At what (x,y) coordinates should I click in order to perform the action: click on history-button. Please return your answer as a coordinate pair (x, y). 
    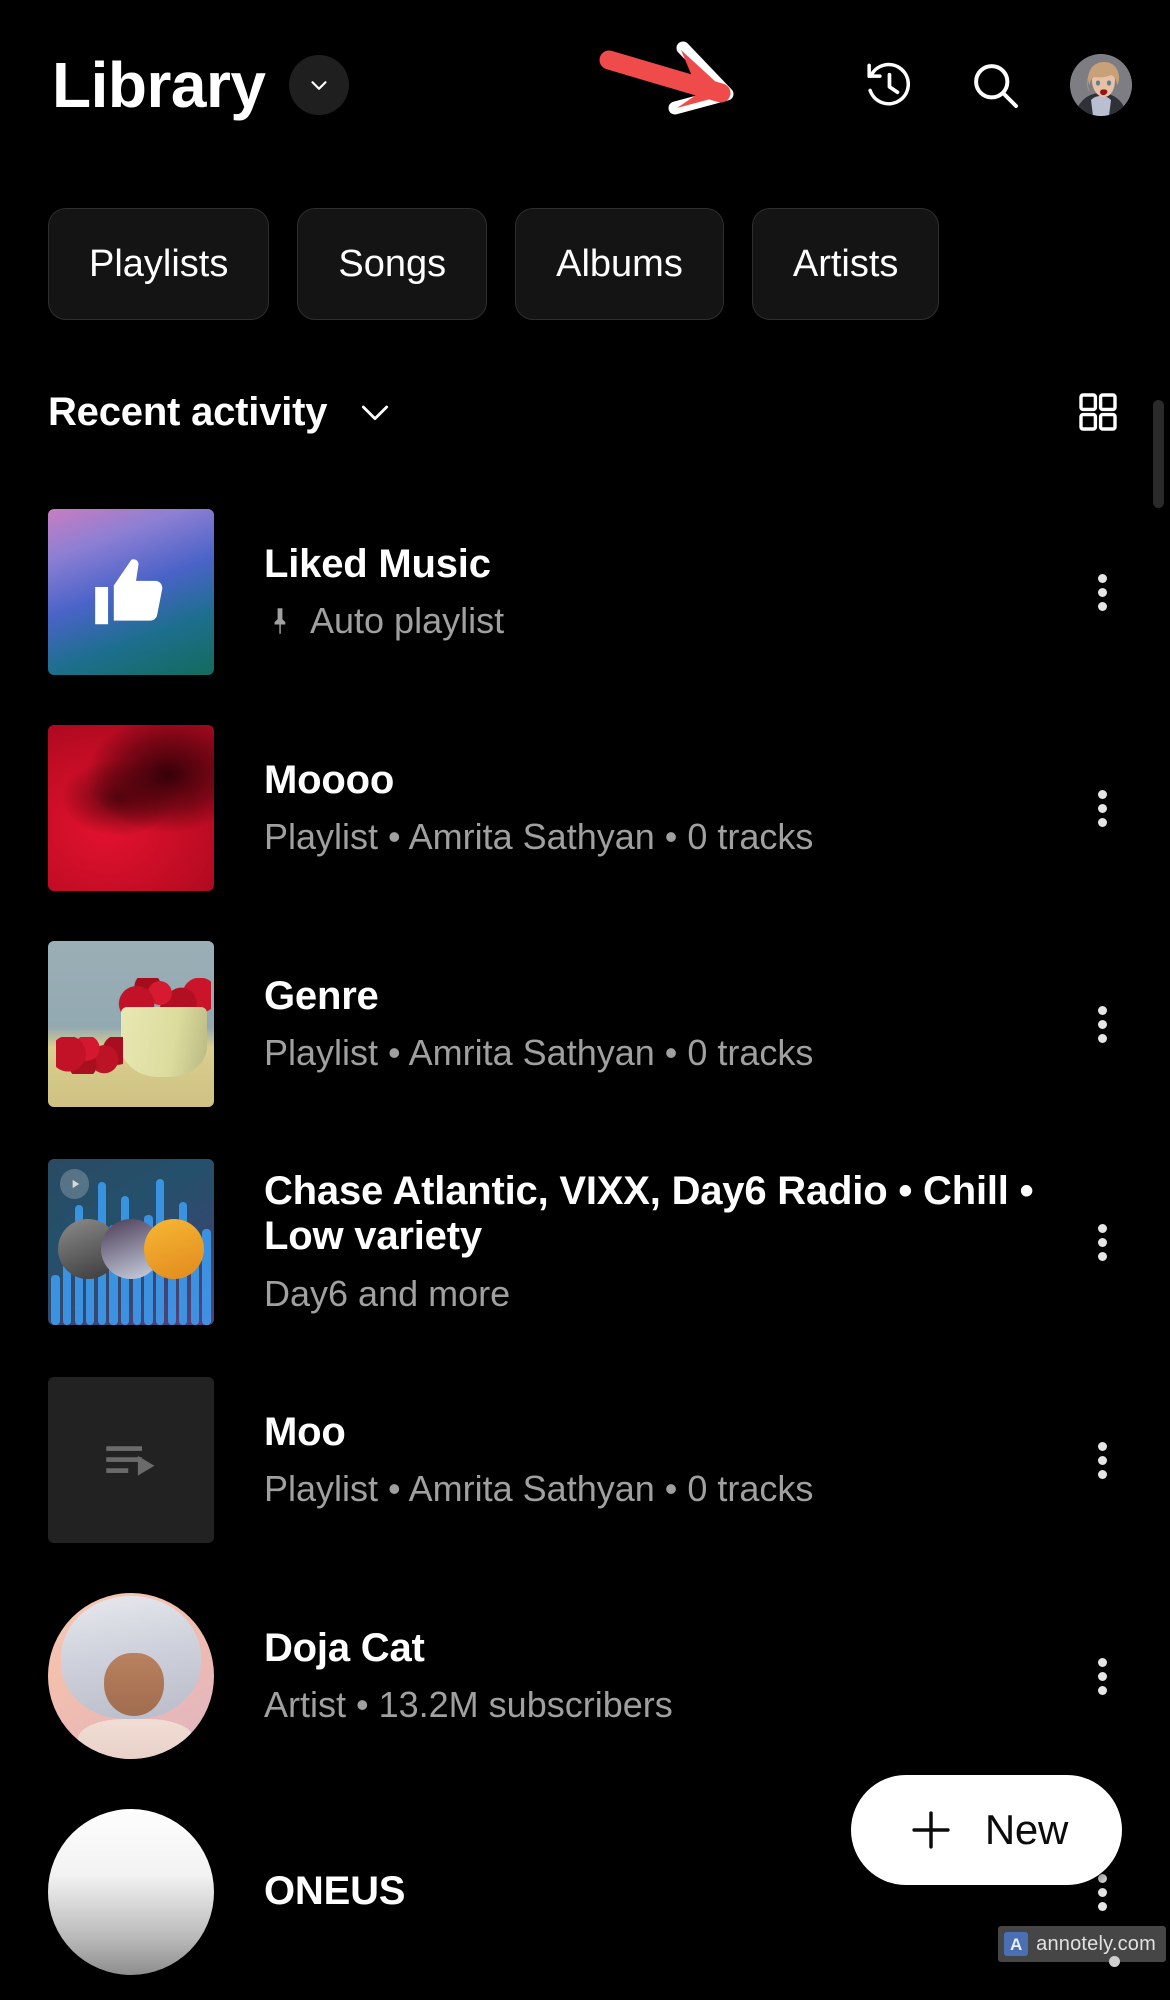
    Looking at the image, I should click on (889, 85).